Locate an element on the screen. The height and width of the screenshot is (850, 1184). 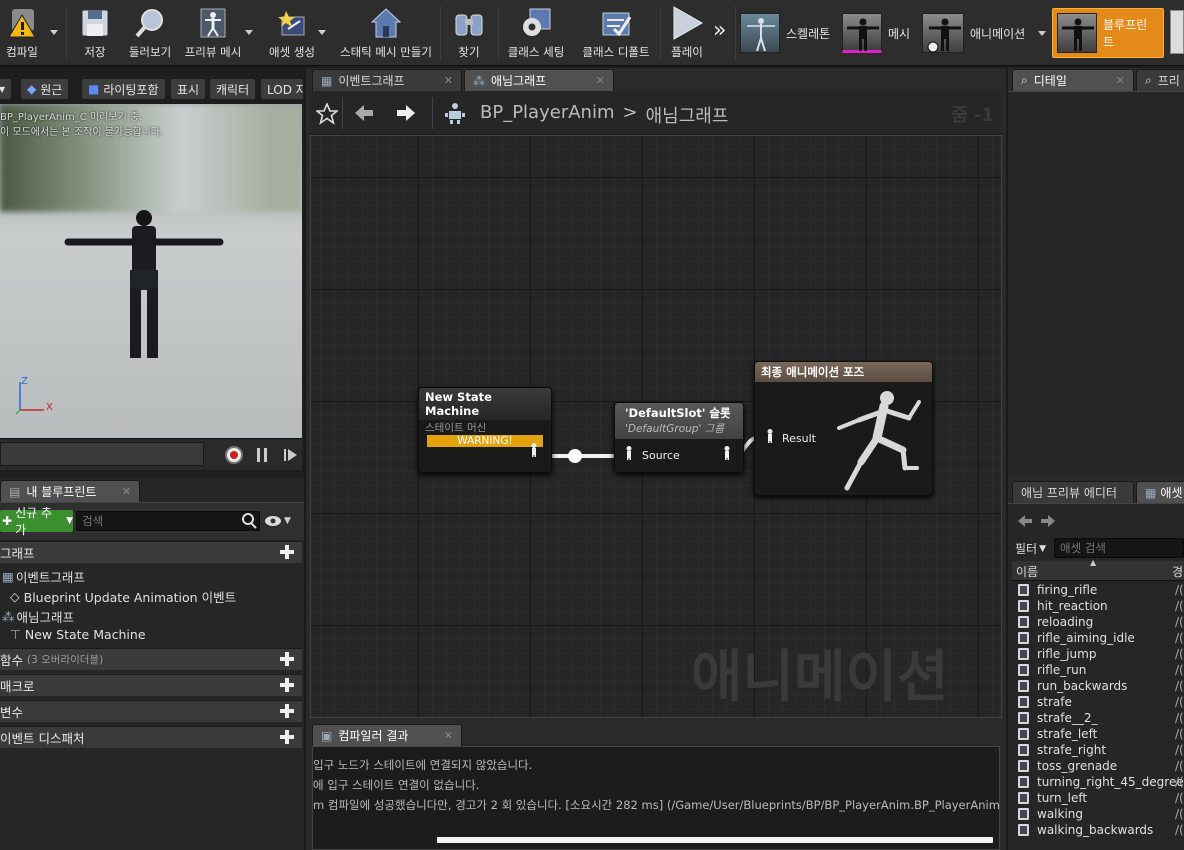
section-graphs: 그래프 is located at coordinates (151, 552).